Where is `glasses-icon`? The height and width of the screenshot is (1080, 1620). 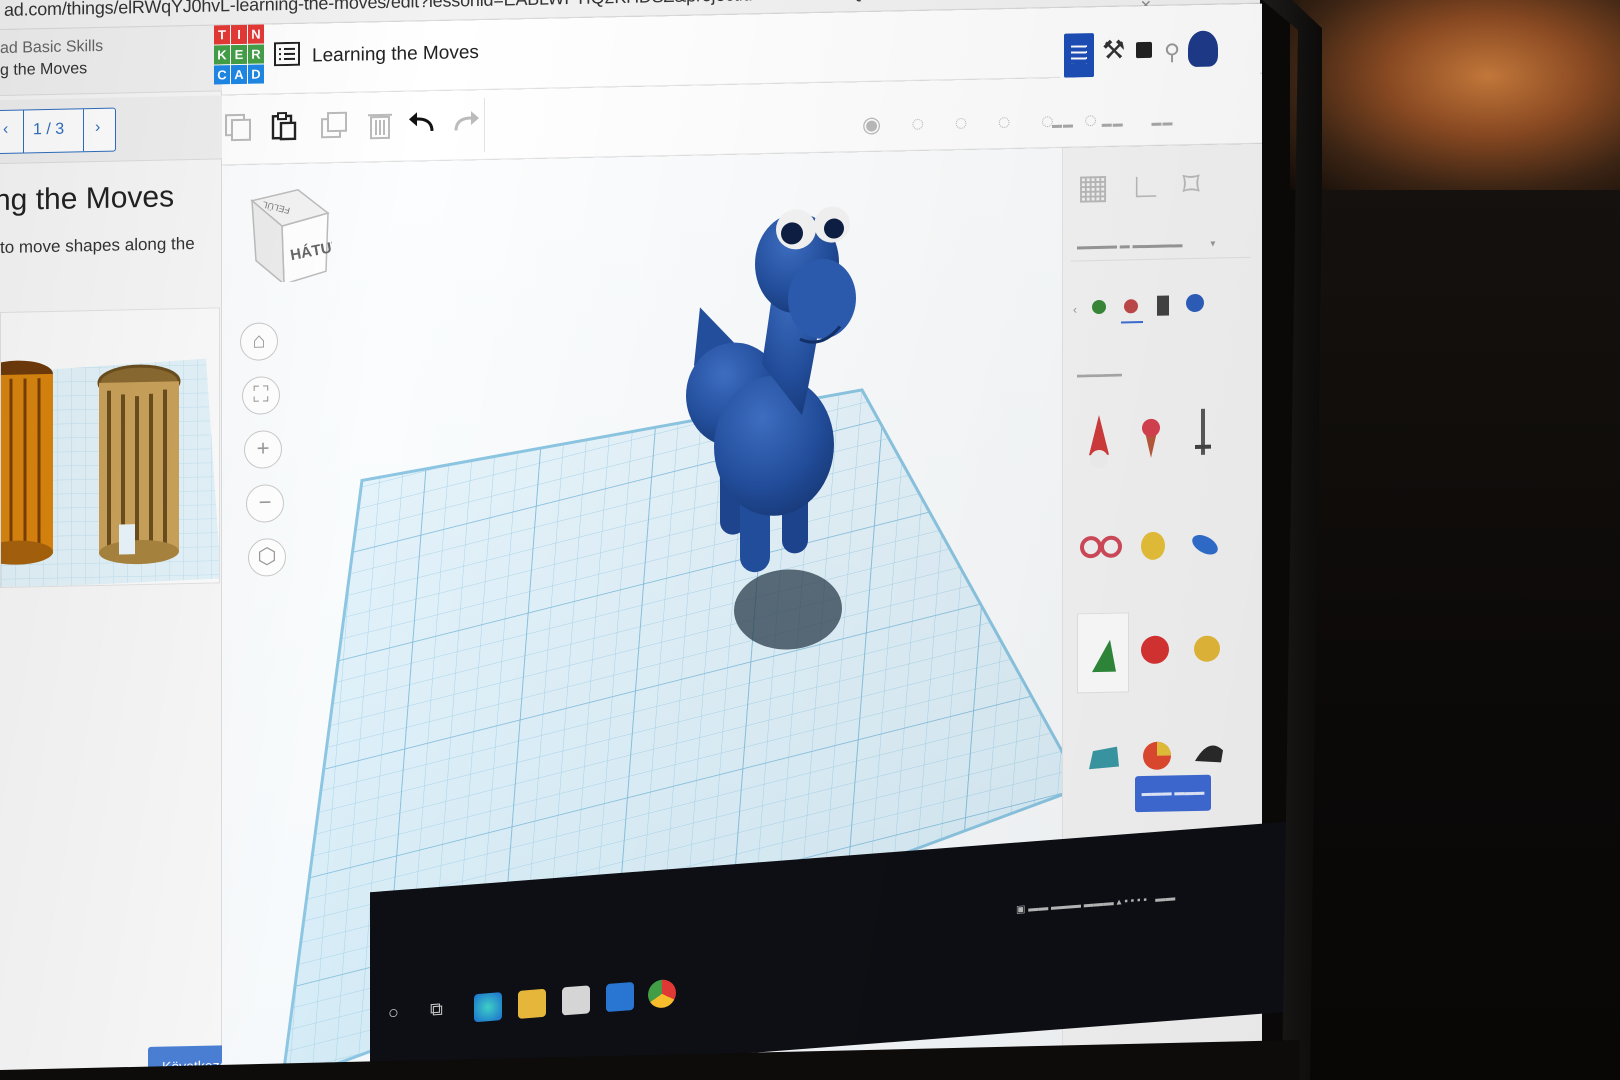
glasses-icon is located at coordinates (1101, 547).